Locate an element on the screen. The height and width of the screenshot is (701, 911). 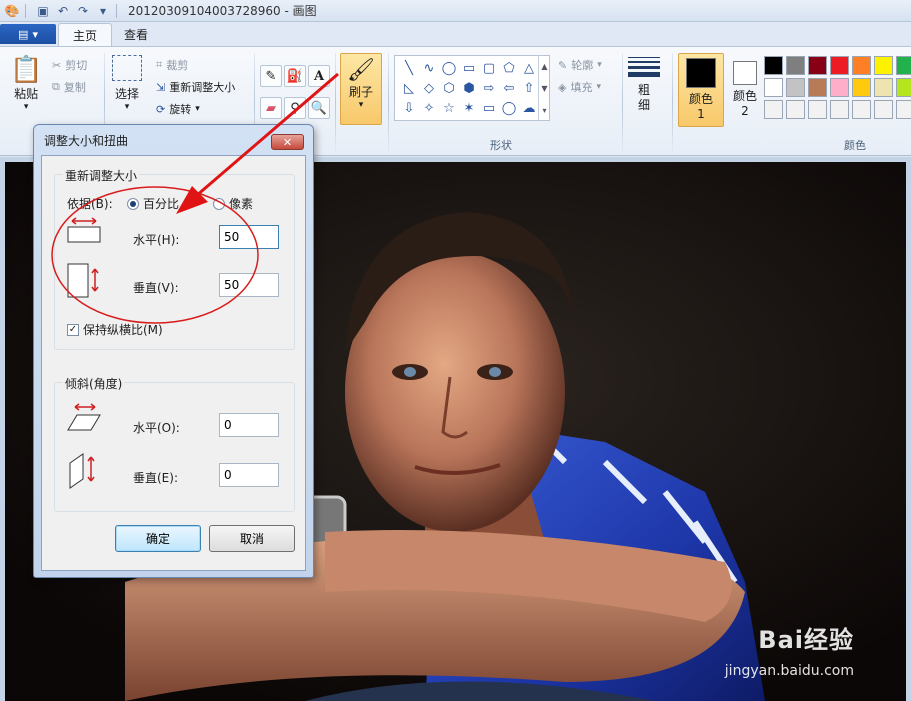
color-palette is located at coordinates (837, 88).